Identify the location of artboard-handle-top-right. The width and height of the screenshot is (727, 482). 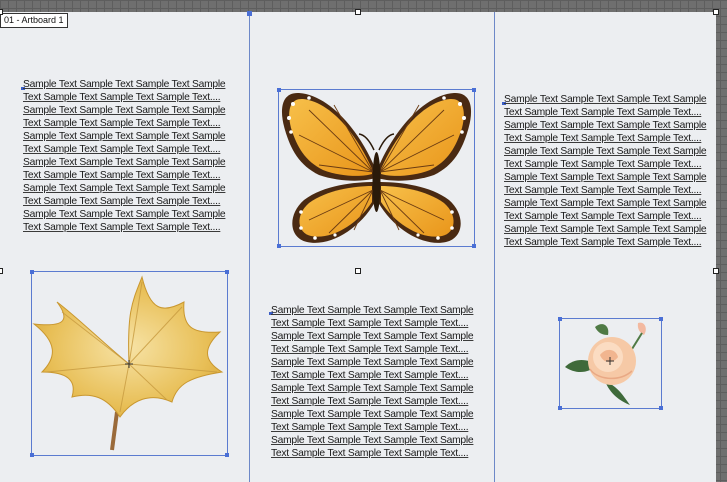
(716, 12).